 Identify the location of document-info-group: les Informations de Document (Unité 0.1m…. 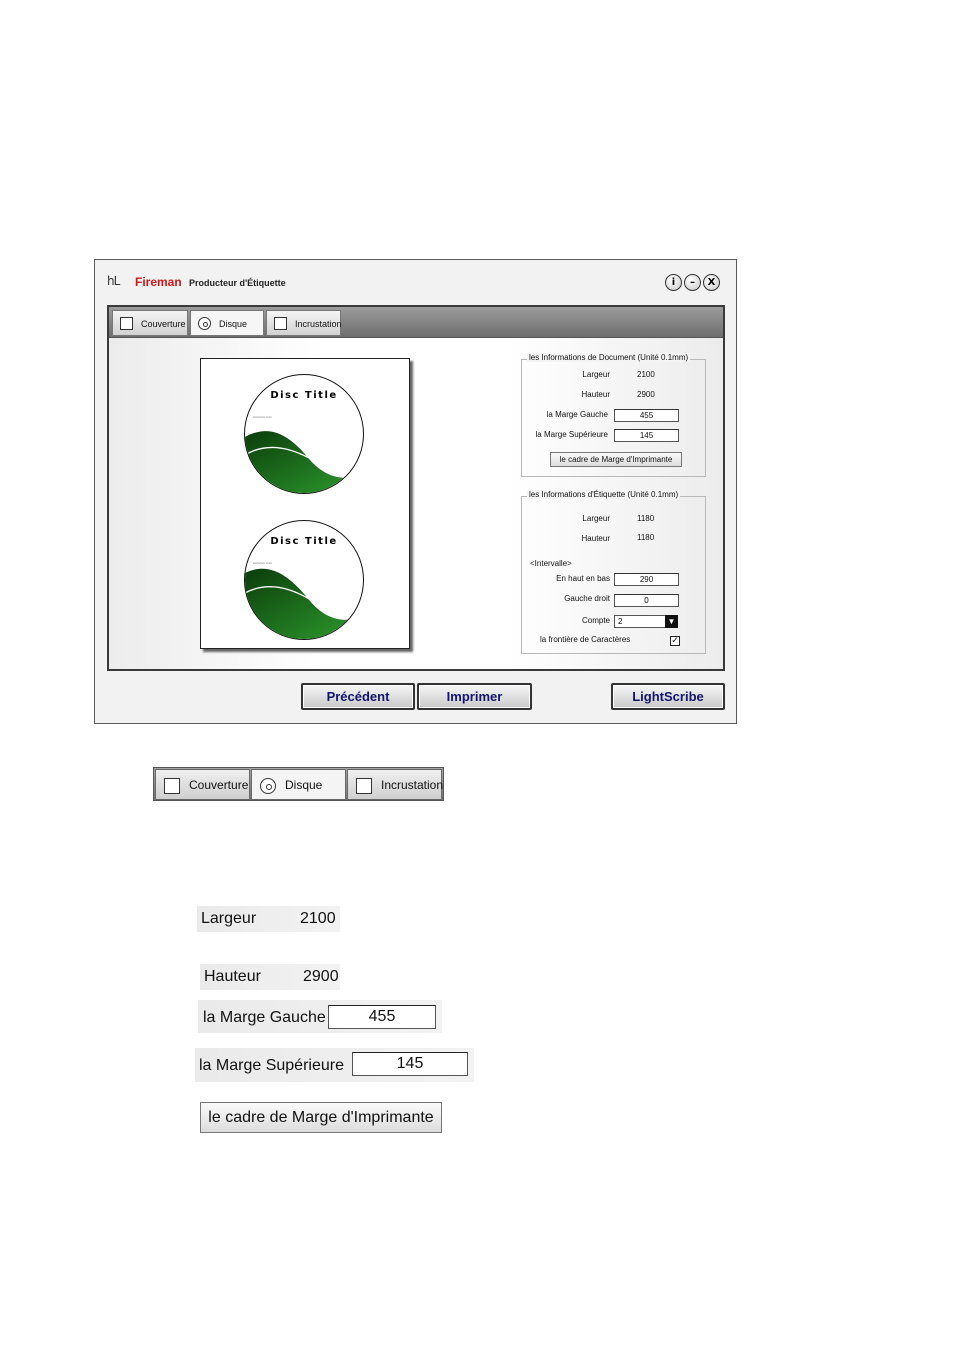
(613, 415).